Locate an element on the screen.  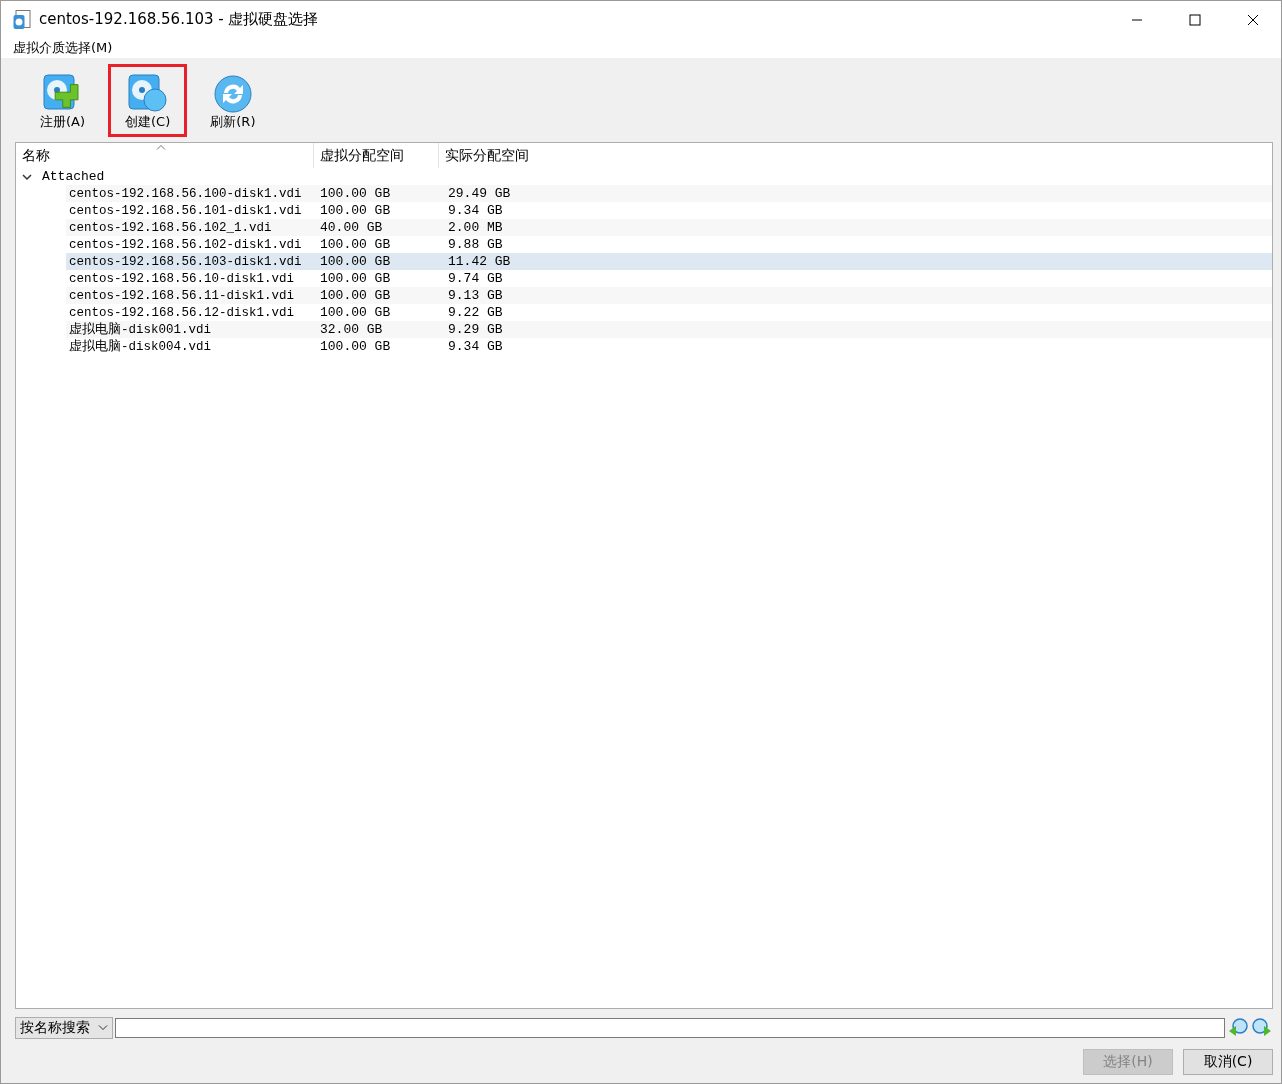
disk-row: 虚拟电脑-disk001.vdi 32.00 GB 9.29 GB is located at coordinates (669, 329).